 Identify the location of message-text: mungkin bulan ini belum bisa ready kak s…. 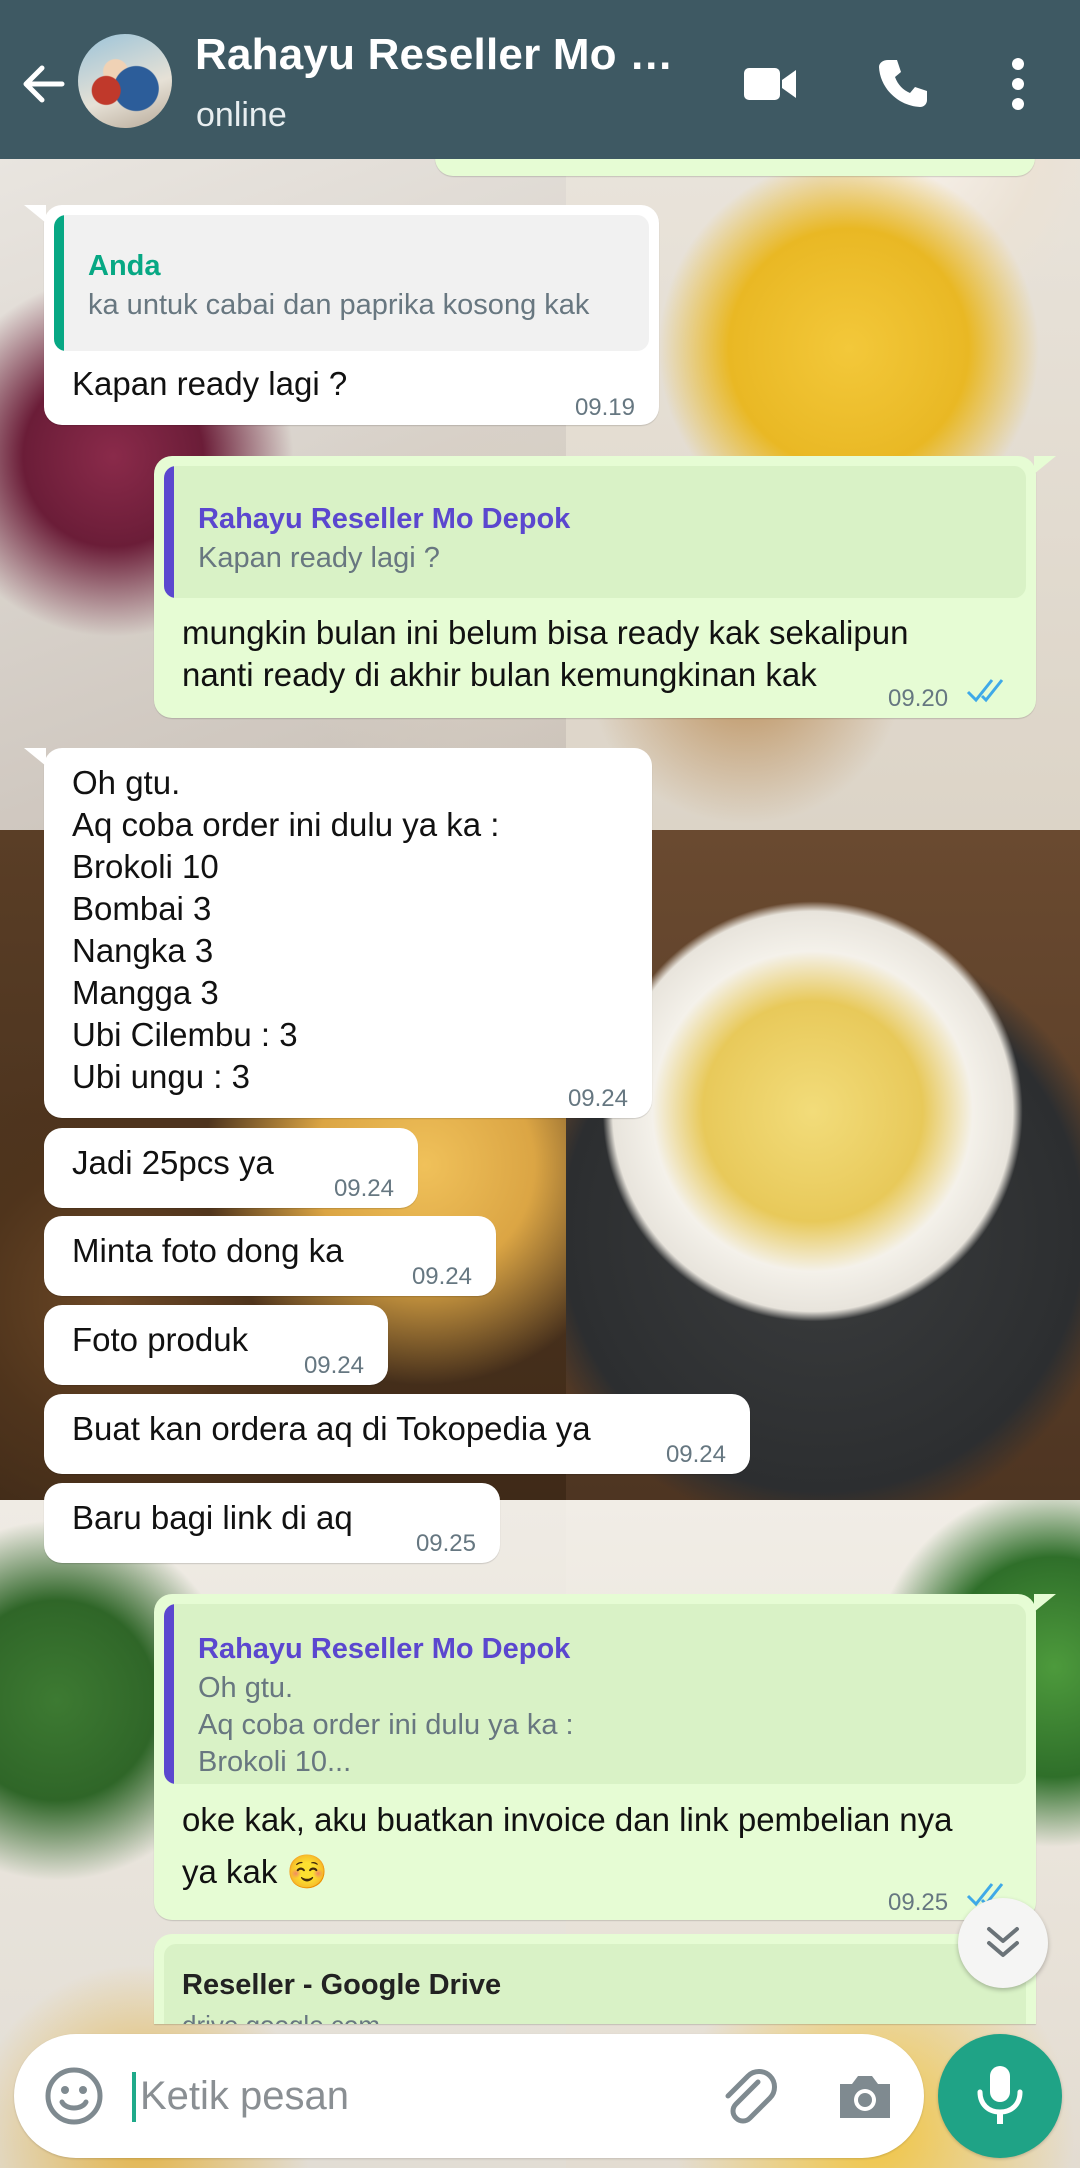
(545, 653).